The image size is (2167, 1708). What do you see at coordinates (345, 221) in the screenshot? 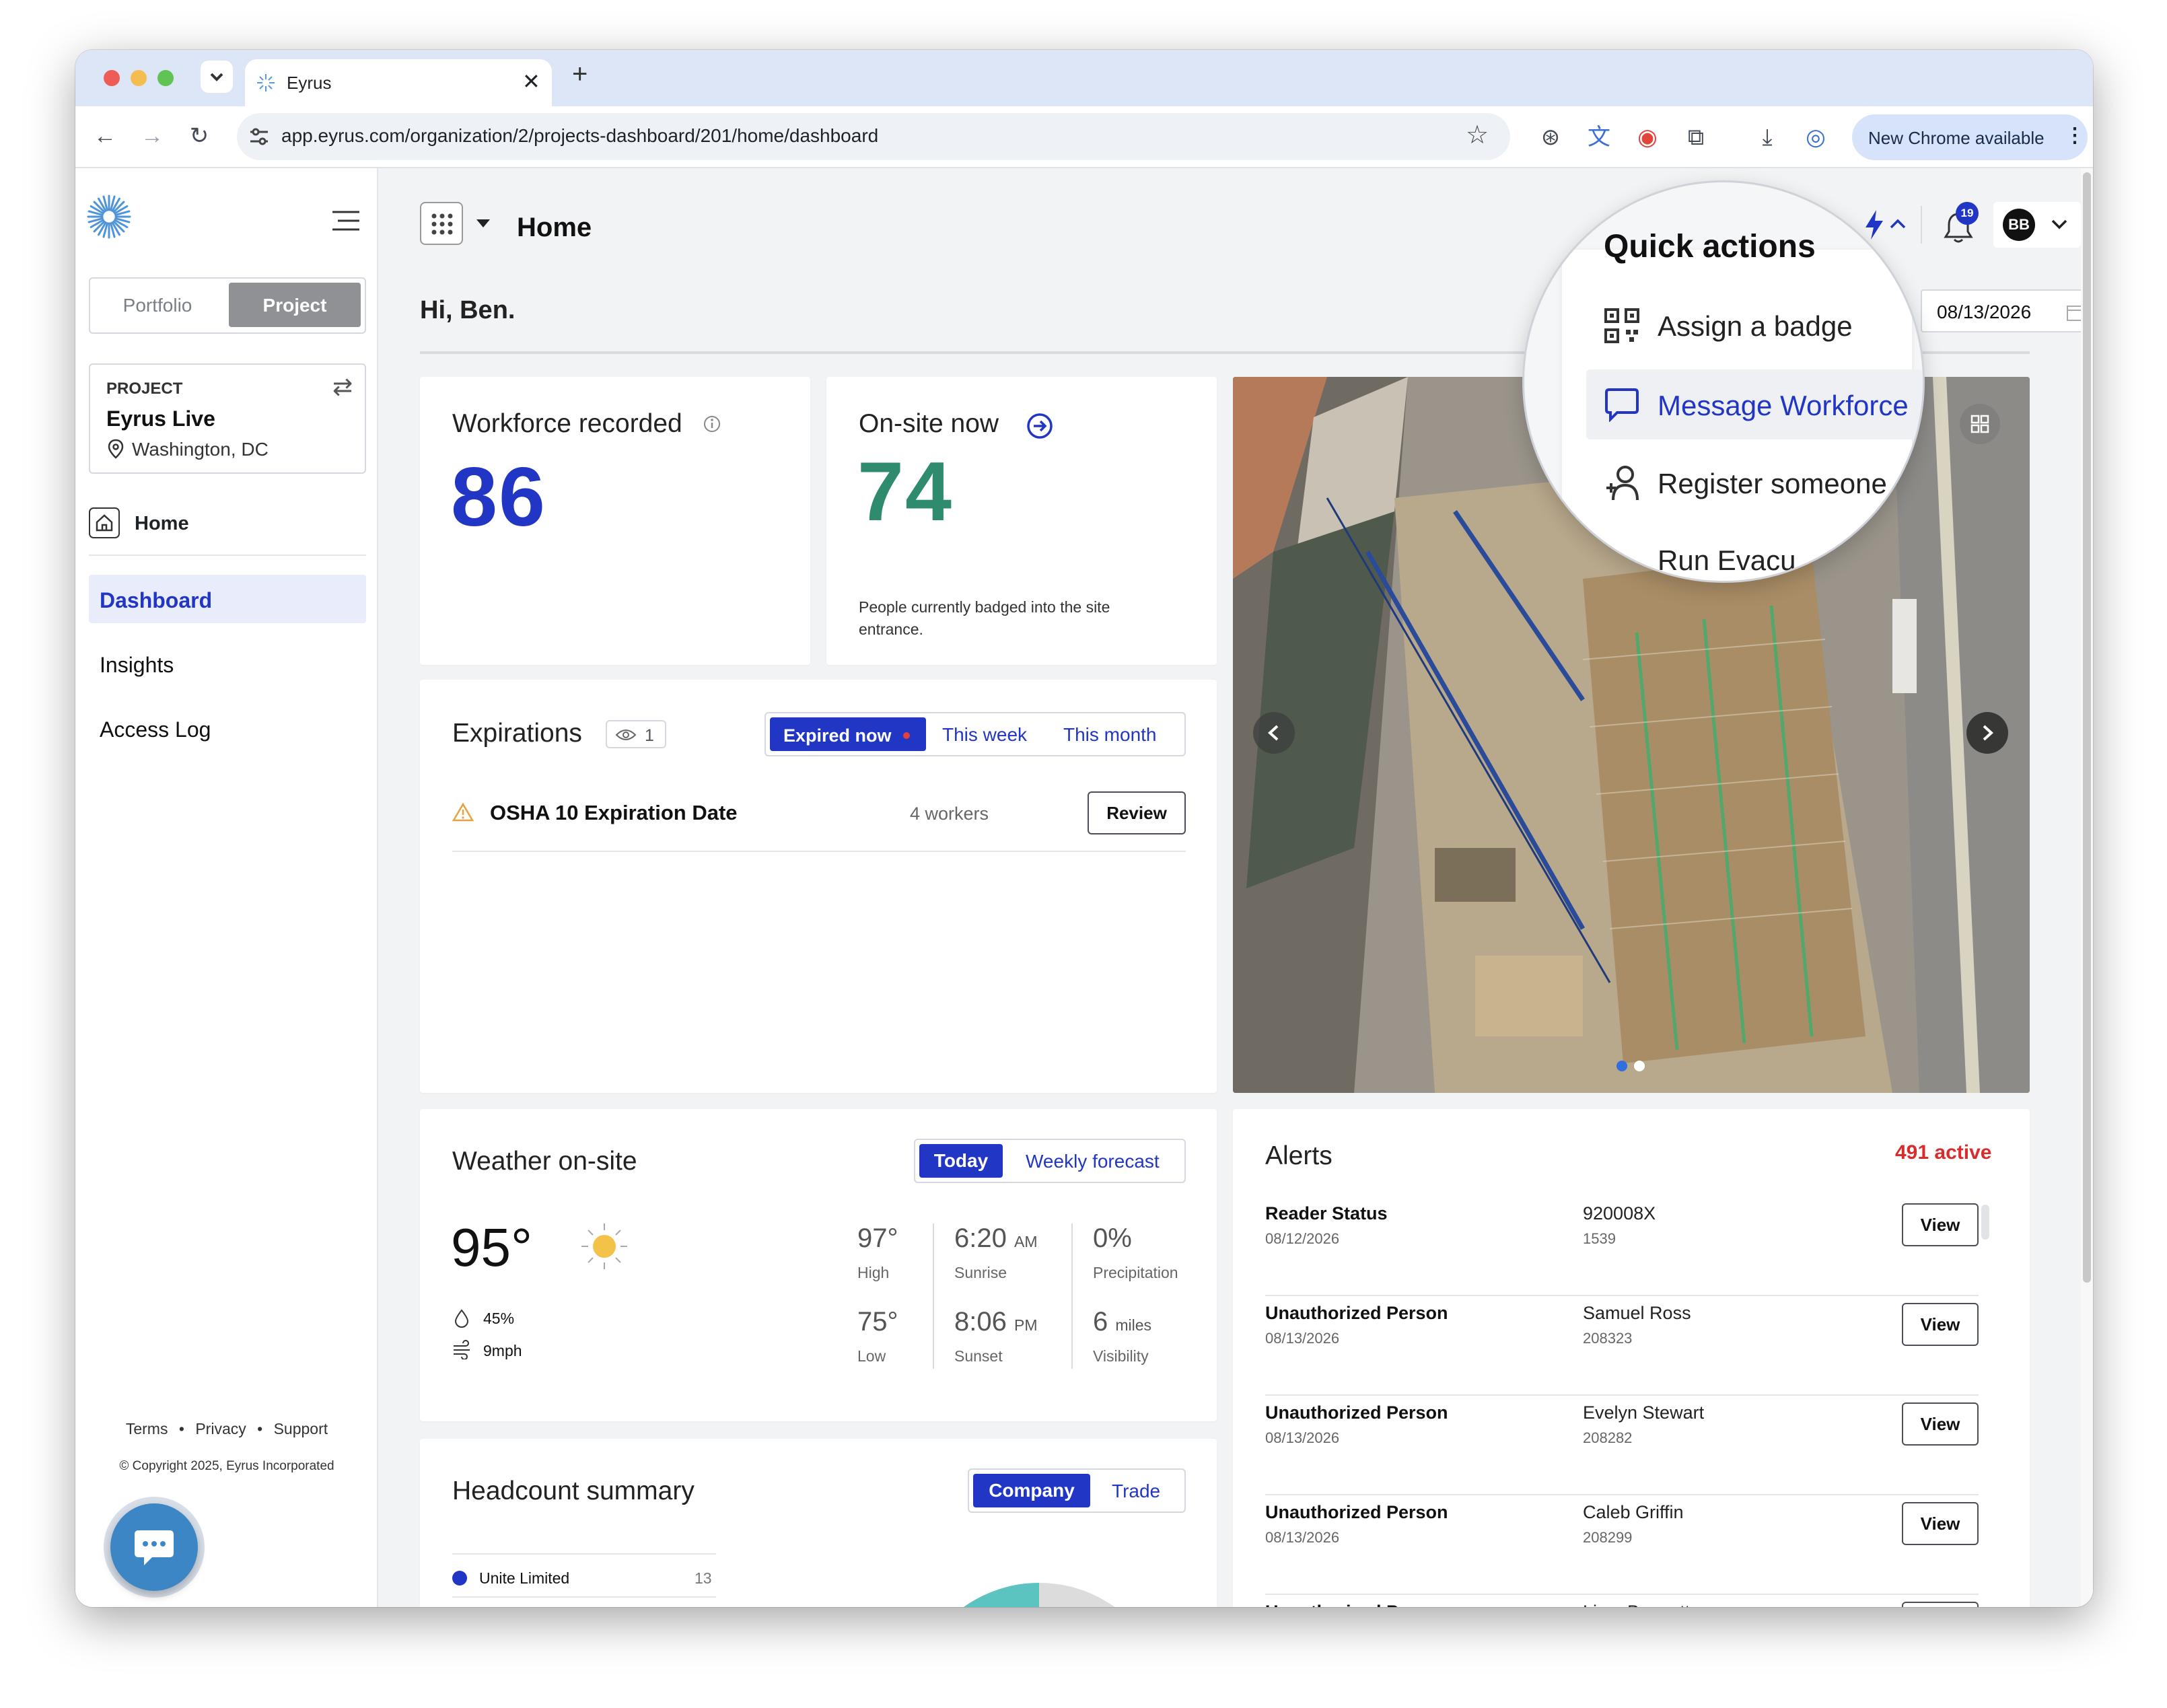
I see `menu-icon` at bounding box center [345, 221].